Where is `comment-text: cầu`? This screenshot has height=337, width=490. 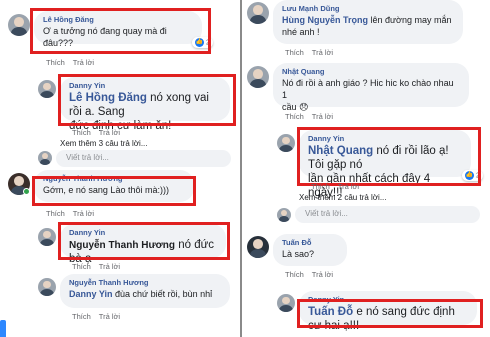
comment-text: cầu is located at coordinates (289, 107).